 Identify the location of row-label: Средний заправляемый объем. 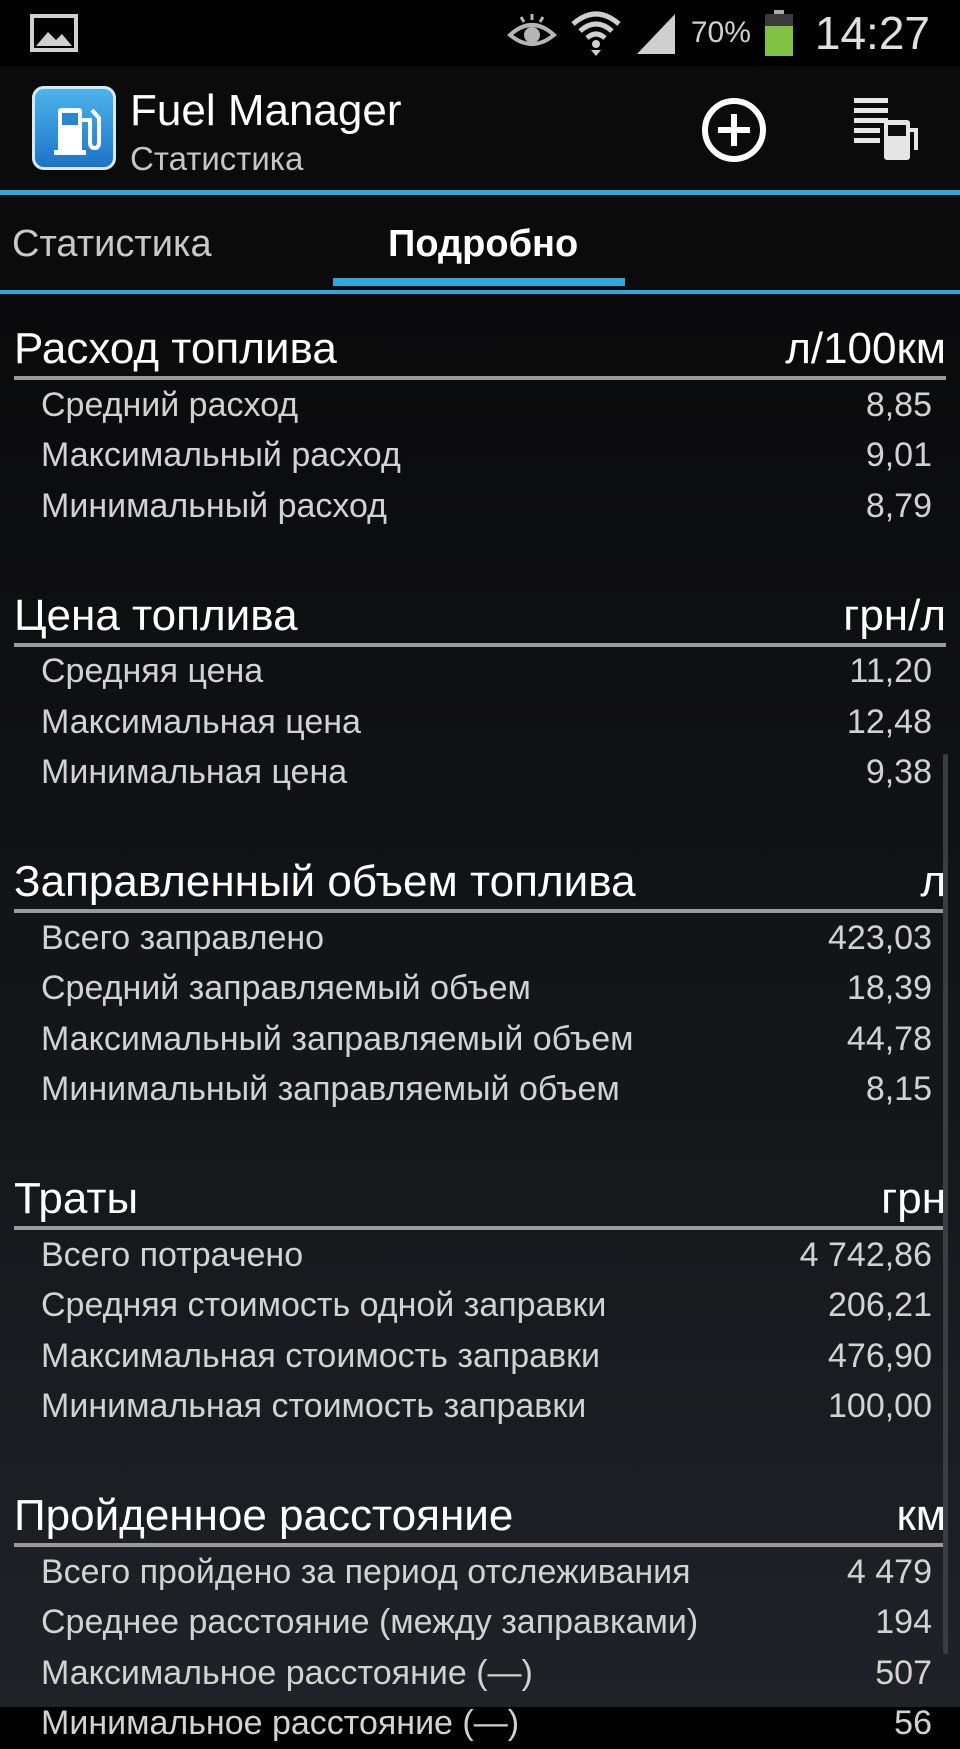
(286, 988).